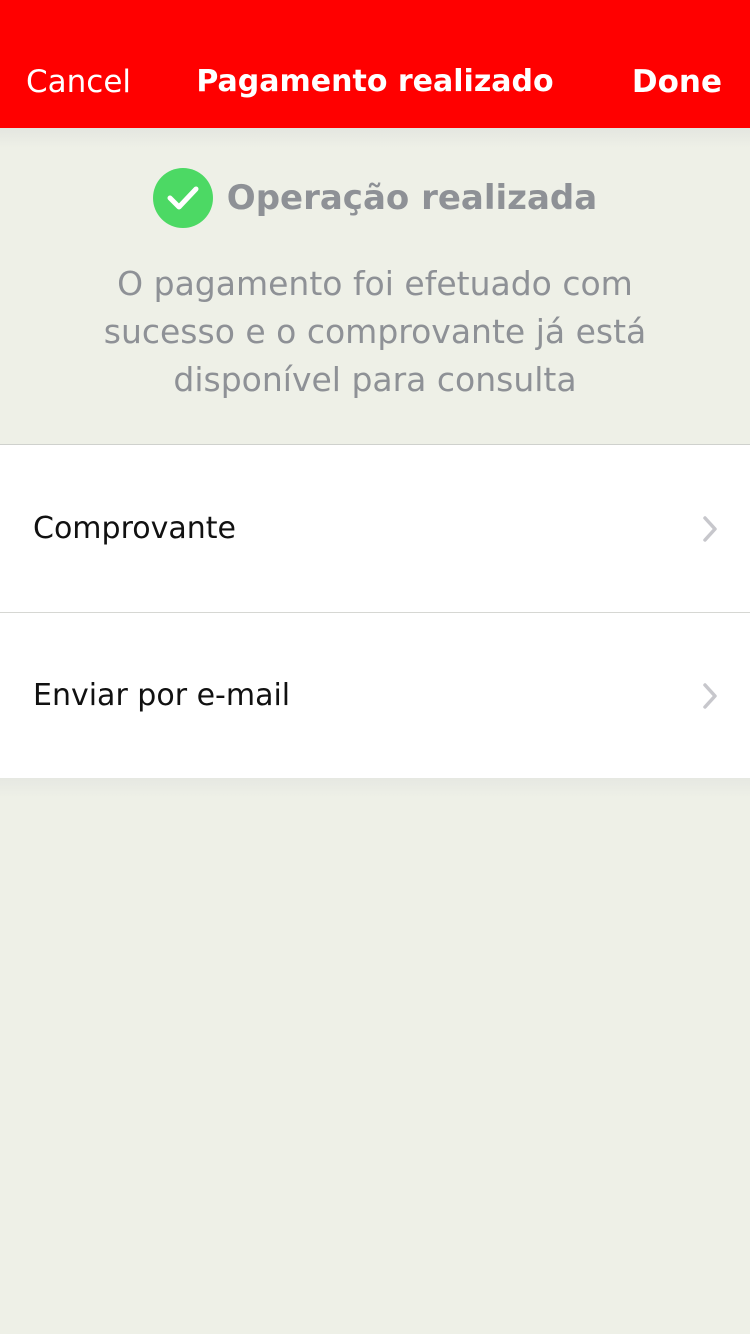  What do you see at coordinates (375, 695) in the screenshot?
I see `send-email-option: Enviar por e-mail` at bounding box center [375, 695].